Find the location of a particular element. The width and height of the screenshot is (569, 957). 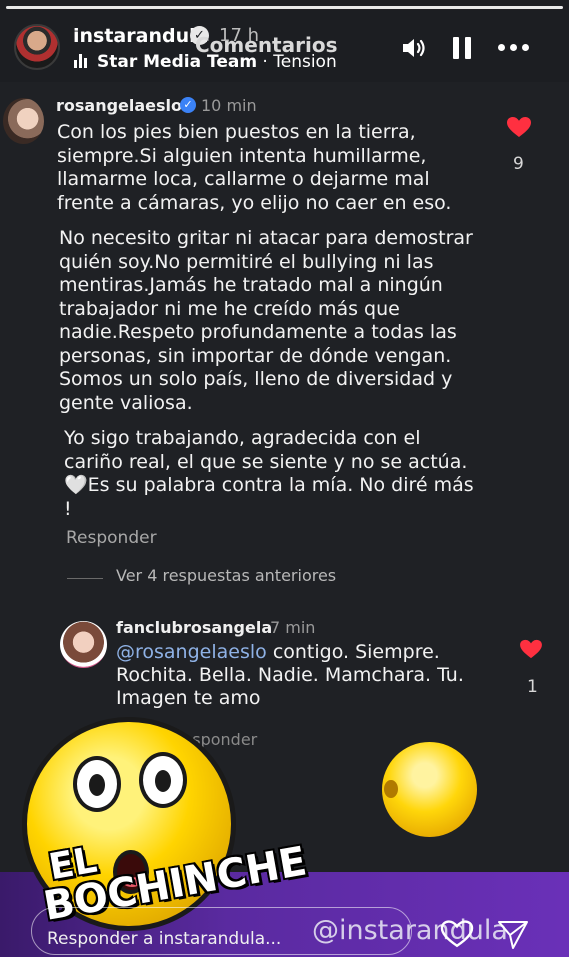

pause-icon is located at coordinates (462, 48).